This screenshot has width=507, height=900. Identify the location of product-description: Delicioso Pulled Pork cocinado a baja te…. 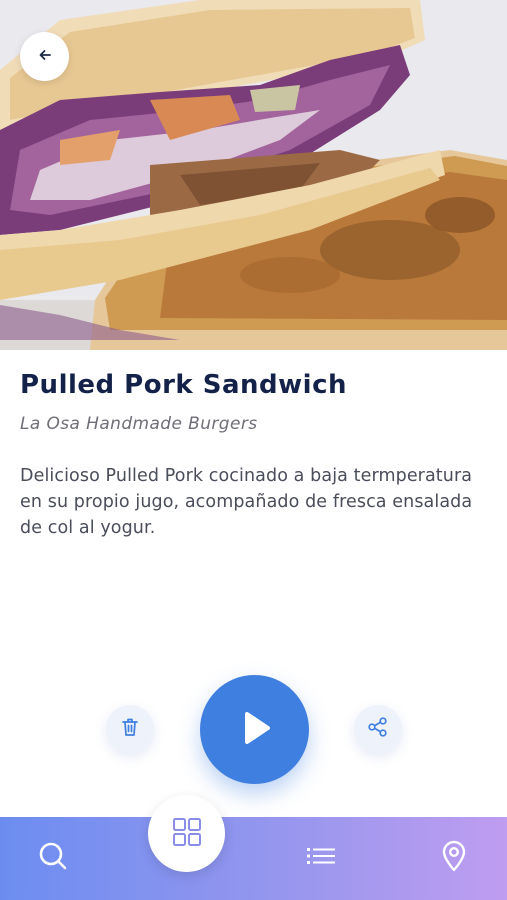
(246, 502).